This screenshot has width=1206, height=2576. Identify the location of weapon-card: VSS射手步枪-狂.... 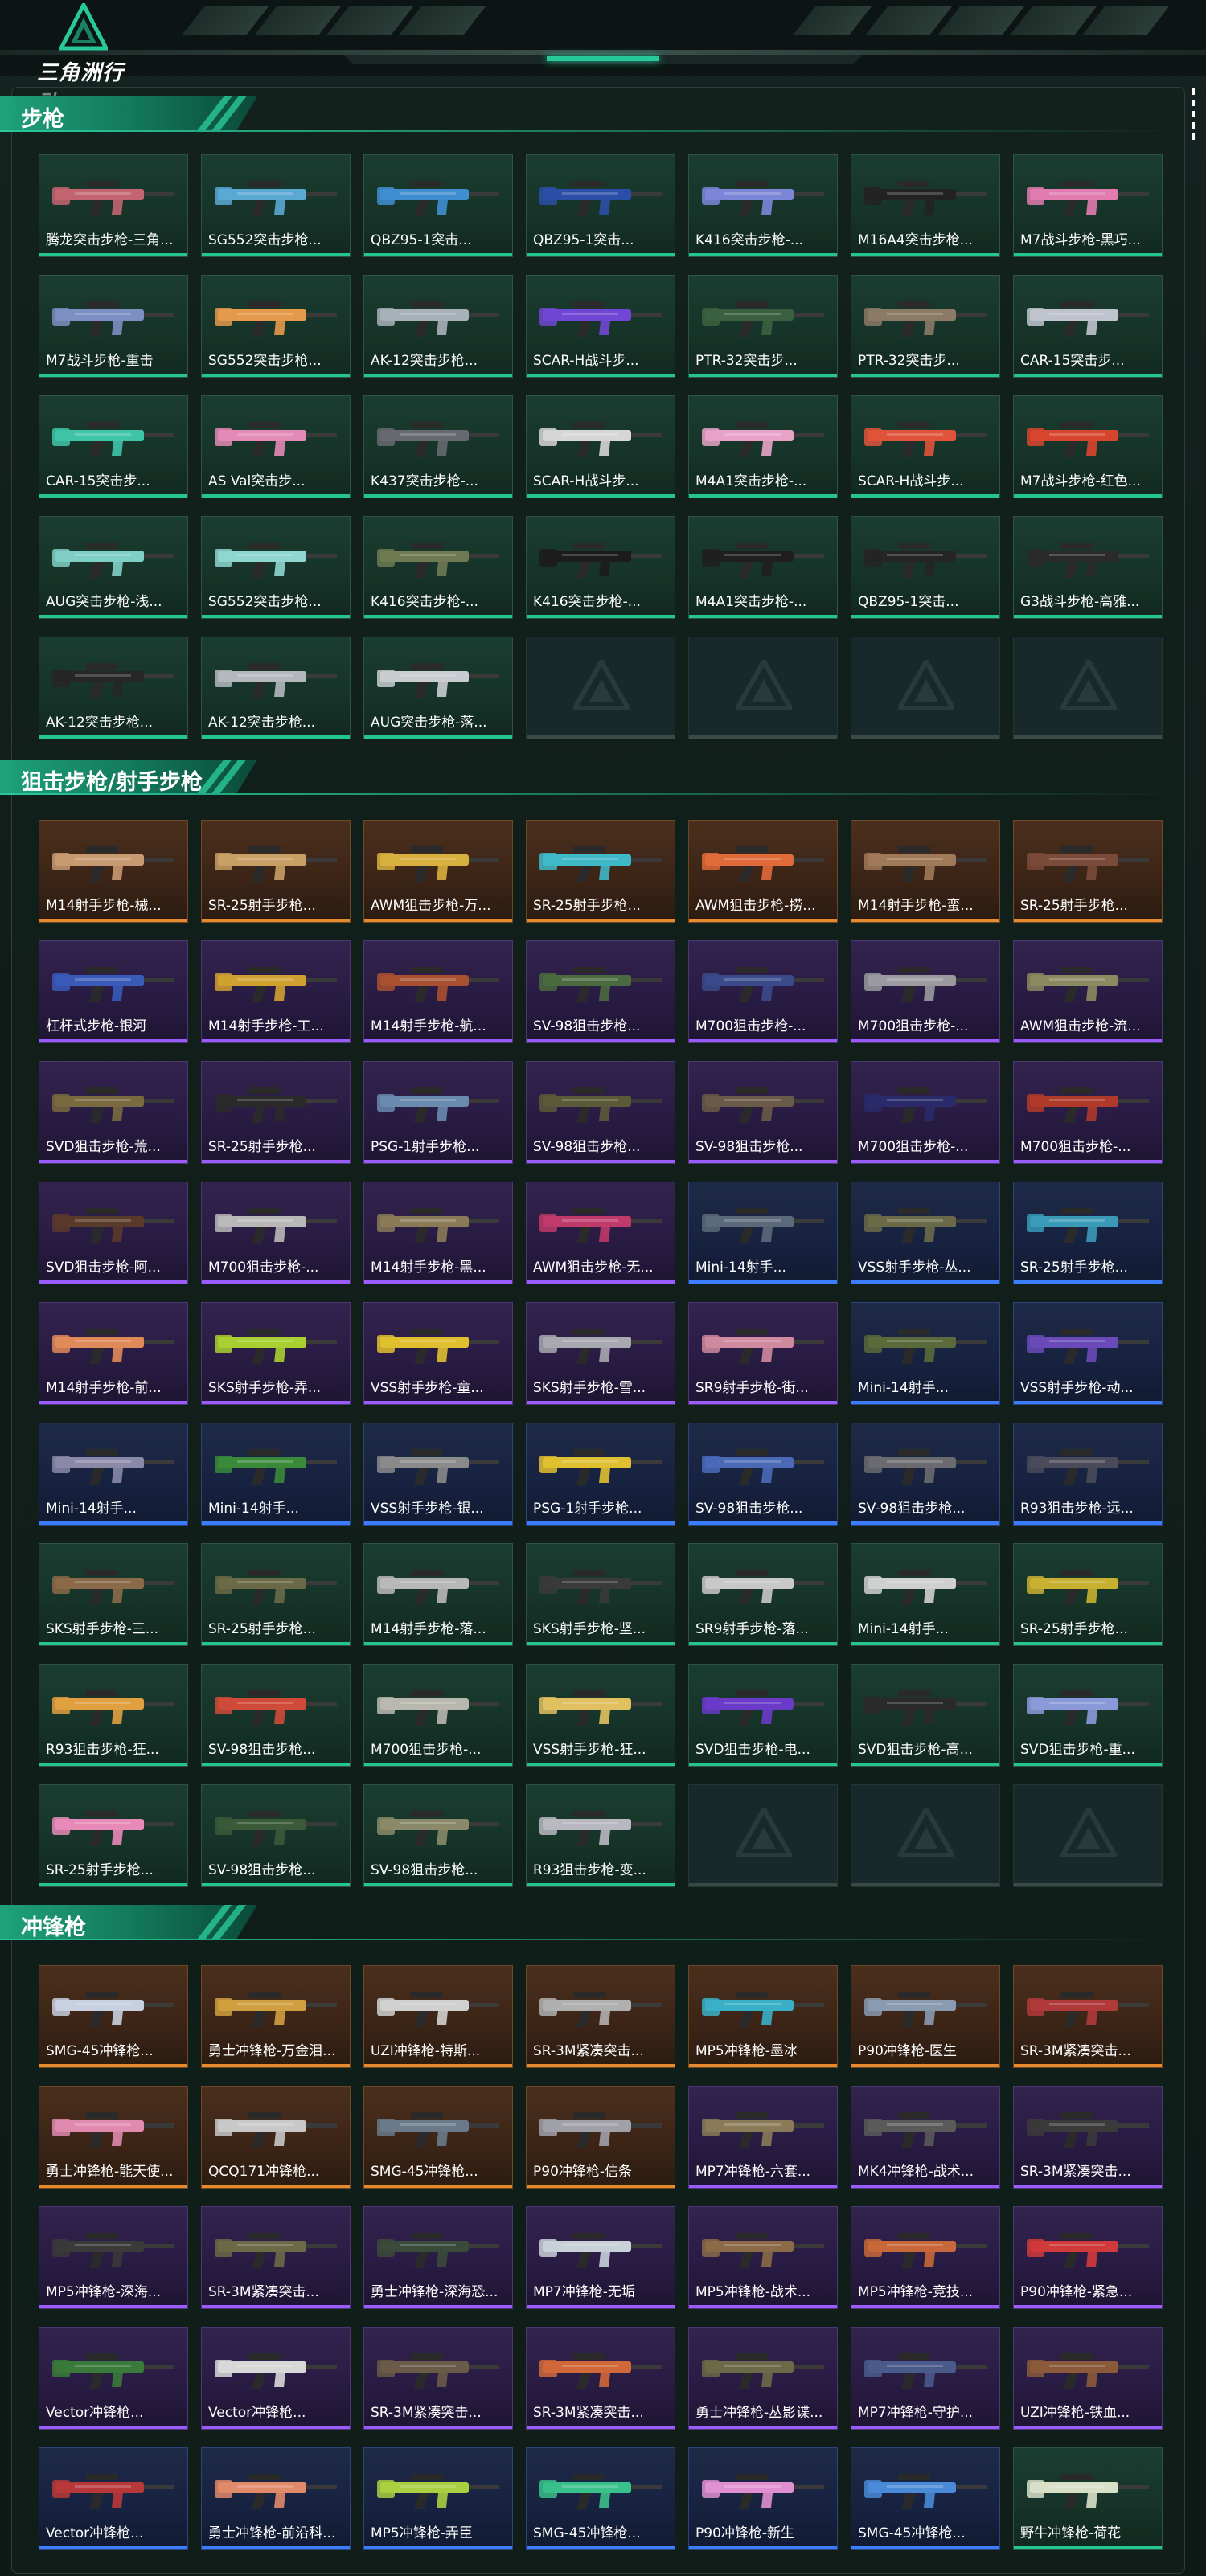
(600, 1715).